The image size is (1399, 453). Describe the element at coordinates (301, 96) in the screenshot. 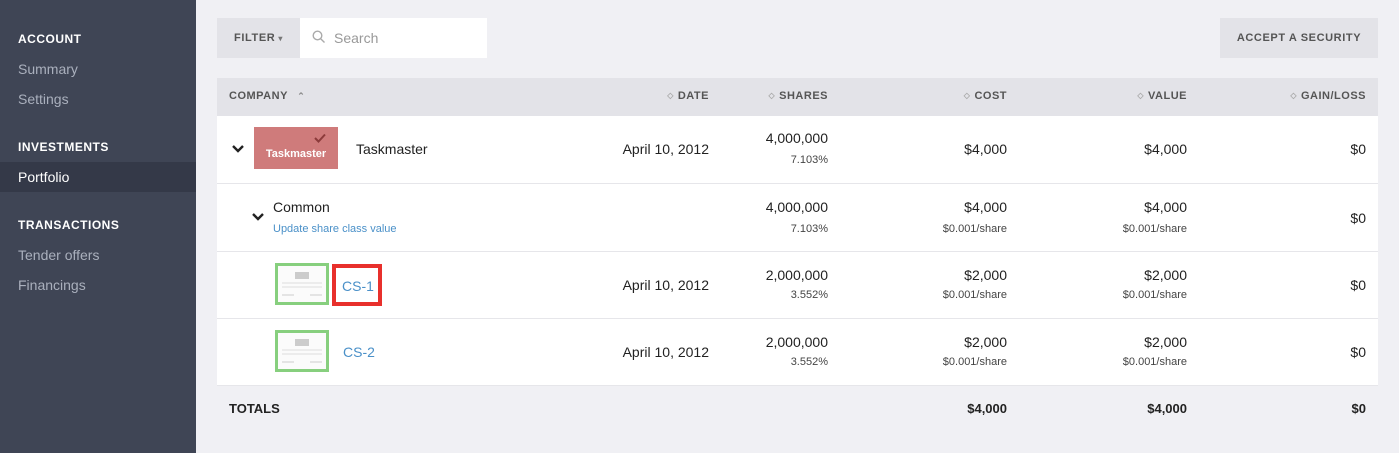

I see `sort-asc-icon: ⌃` at that location.